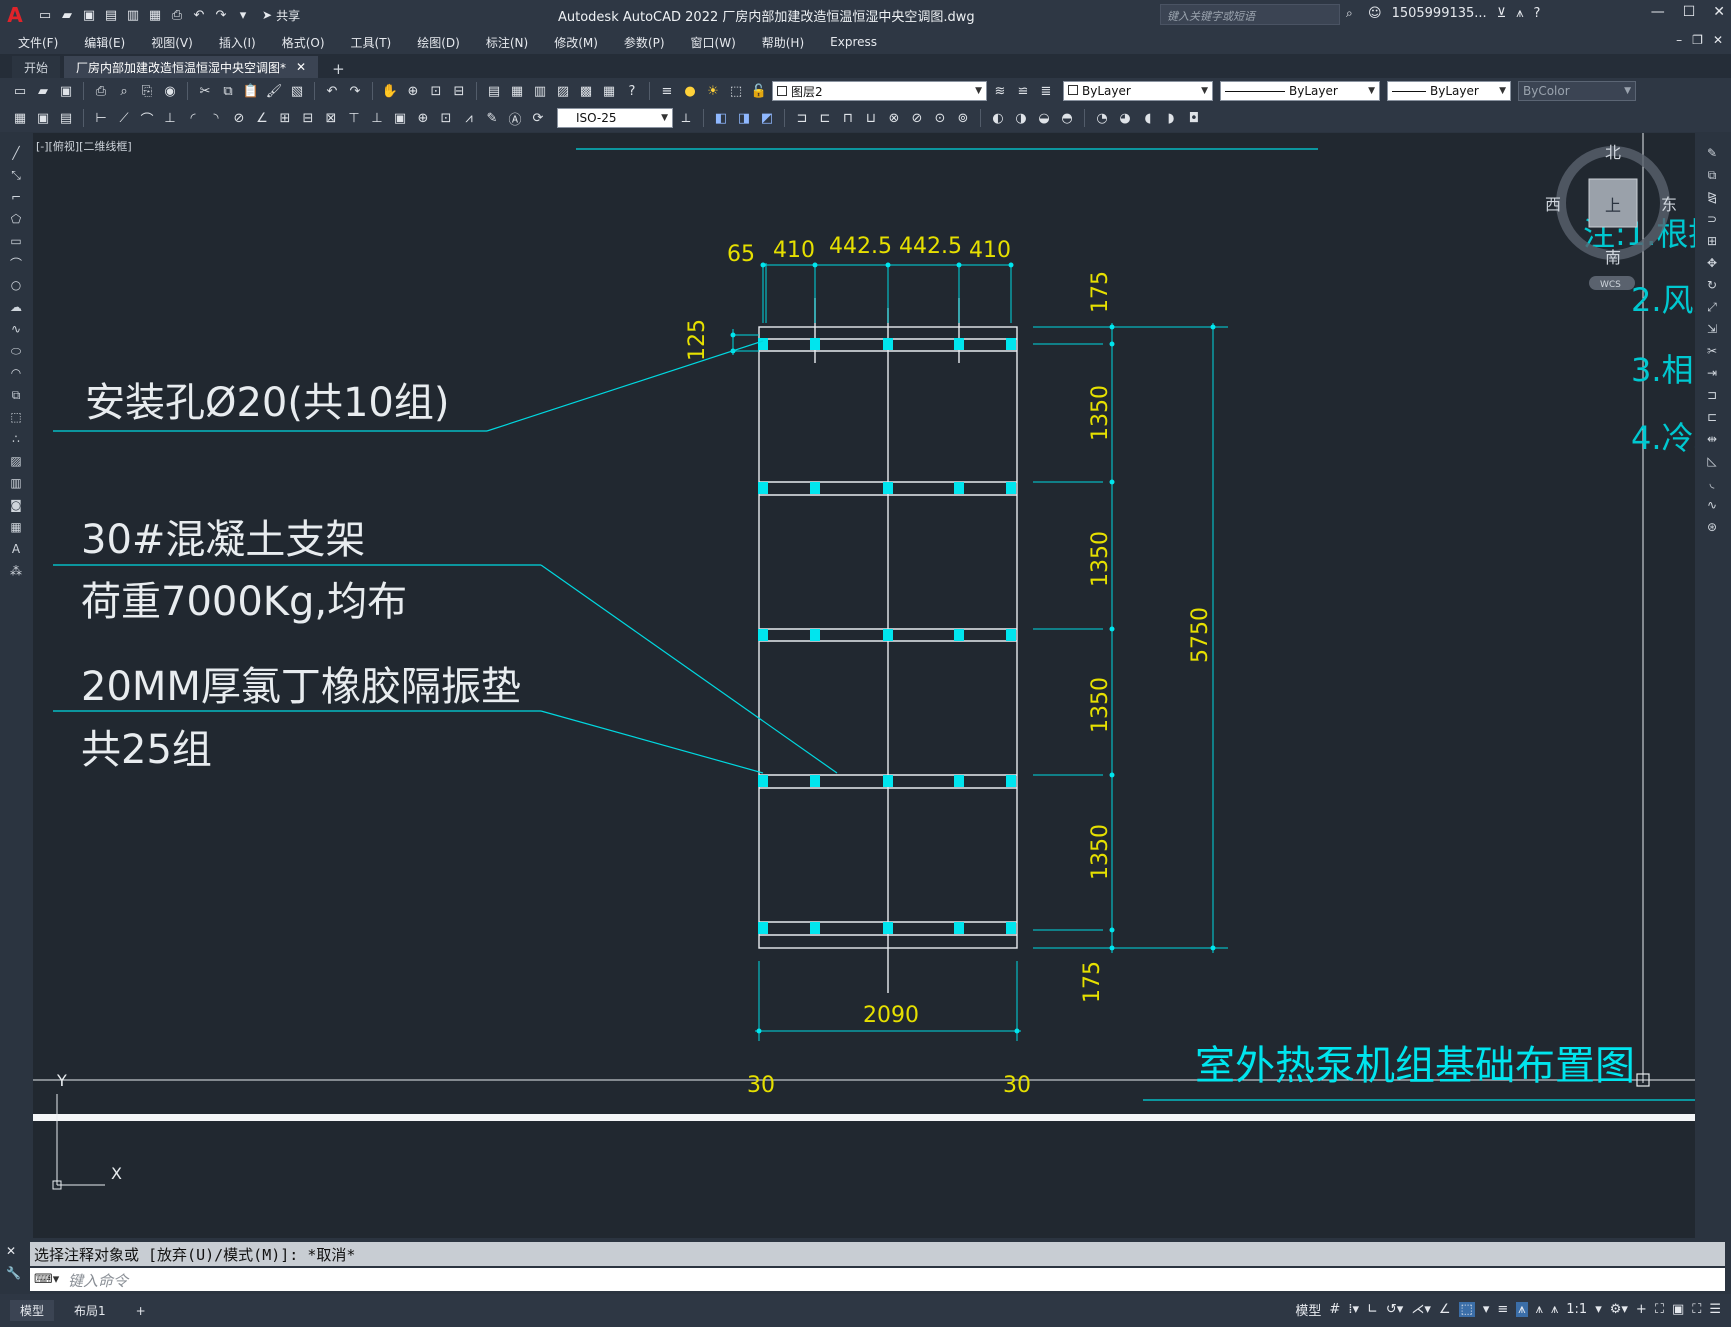 The height and width of the screenshot is (1327, 1731). Describe the element at coordinates (1712, 241) in the screenshot. I see `array-icon: ⊞` at that location.